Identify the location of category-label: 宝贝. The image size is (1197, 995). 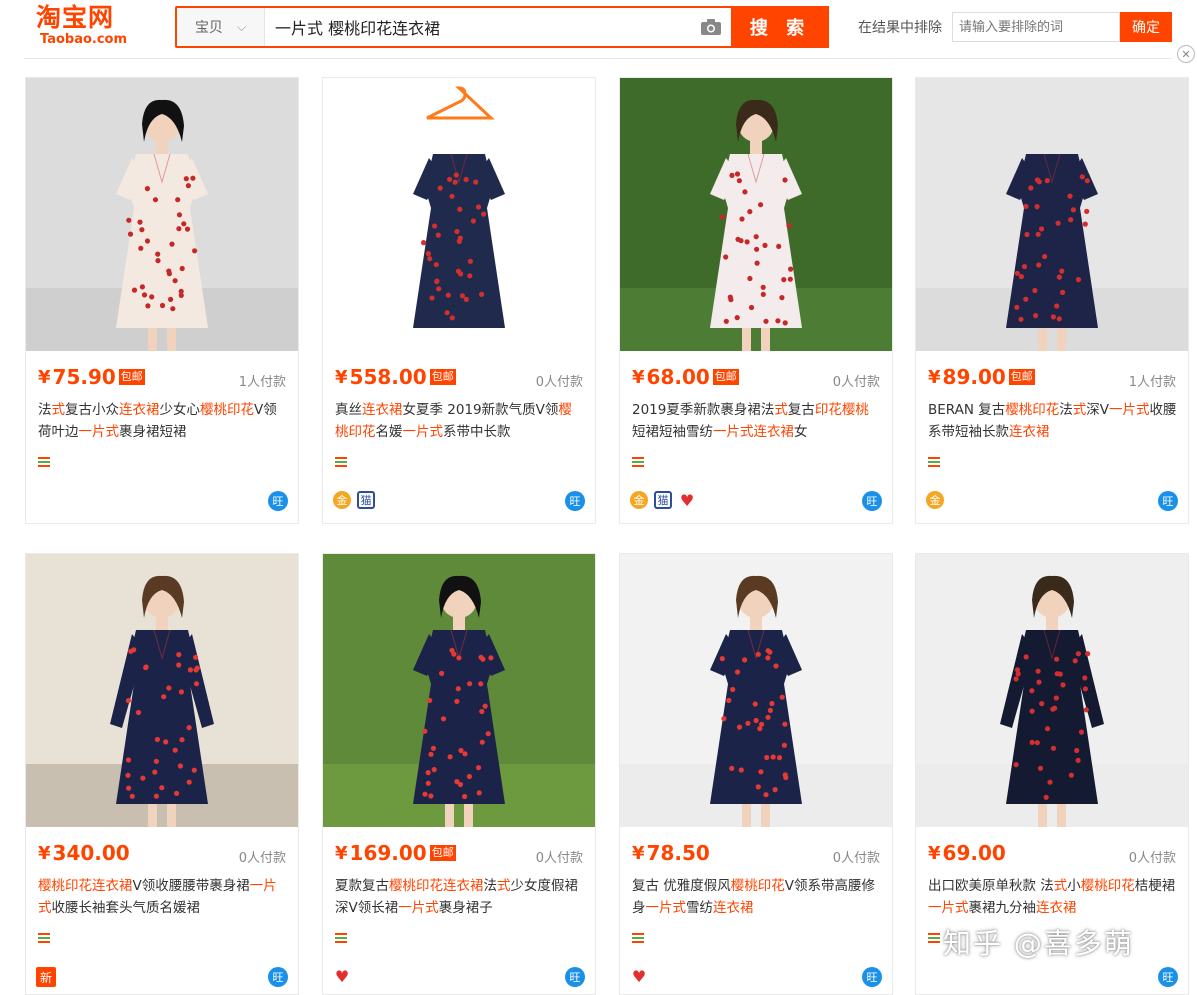
(208, 28).